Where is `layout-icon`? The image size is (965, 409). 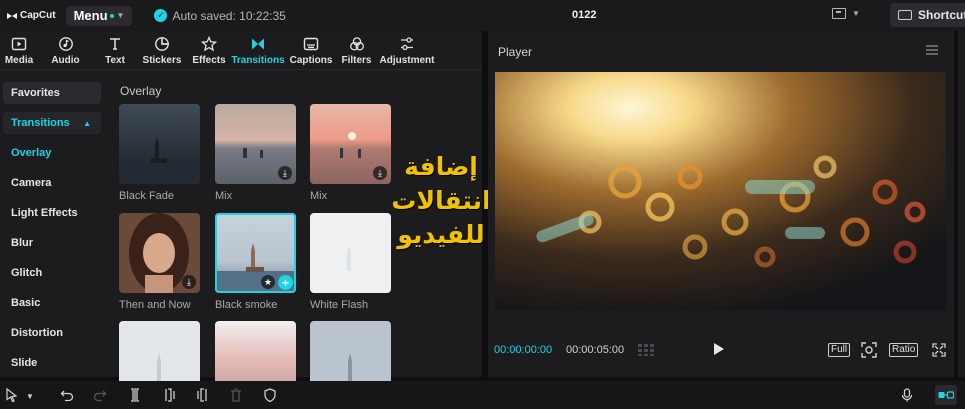
layout-icon is located at coordinates (839, 13).